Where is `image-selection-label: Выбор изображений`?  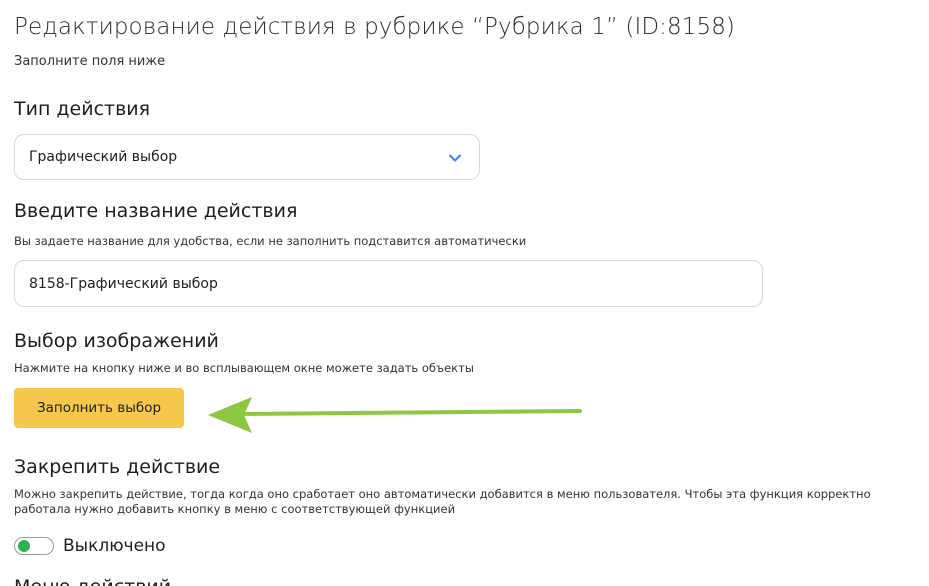
image-selection-label: Выбор изображений is located at coordinates (116, 341).